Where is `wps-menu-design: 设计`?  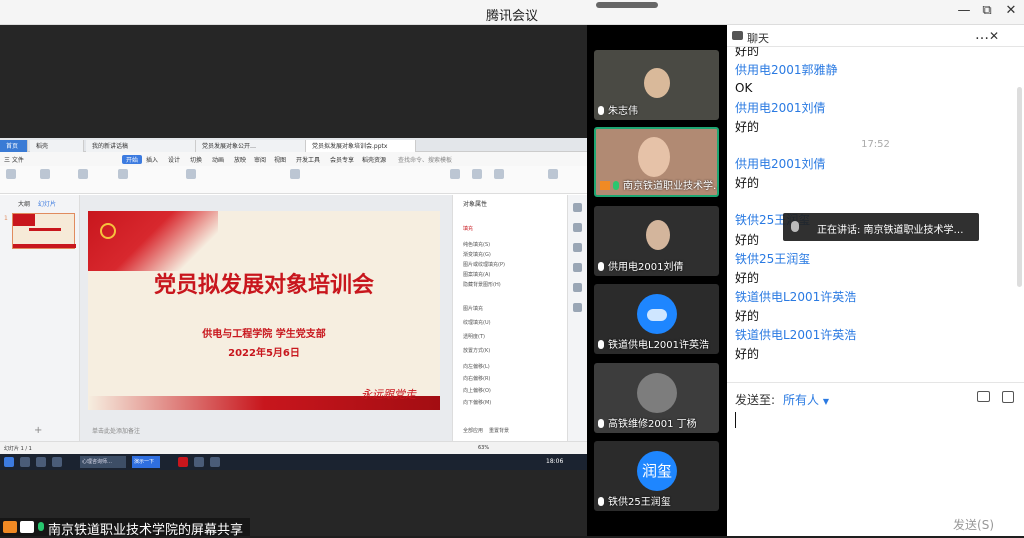 wps-menu-design: 设计 is located at coordinates (174, 160).